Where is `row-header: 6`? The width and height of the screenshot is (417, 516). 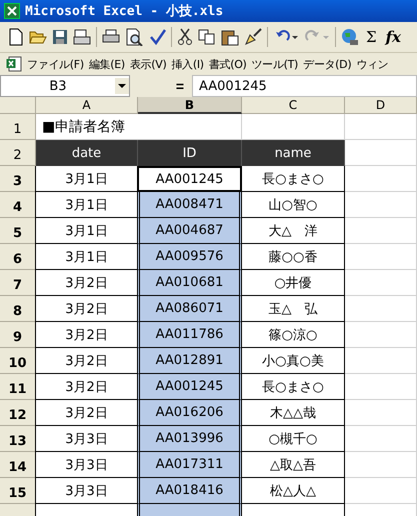
row-header: 6 is located at coordinates (18, 257).